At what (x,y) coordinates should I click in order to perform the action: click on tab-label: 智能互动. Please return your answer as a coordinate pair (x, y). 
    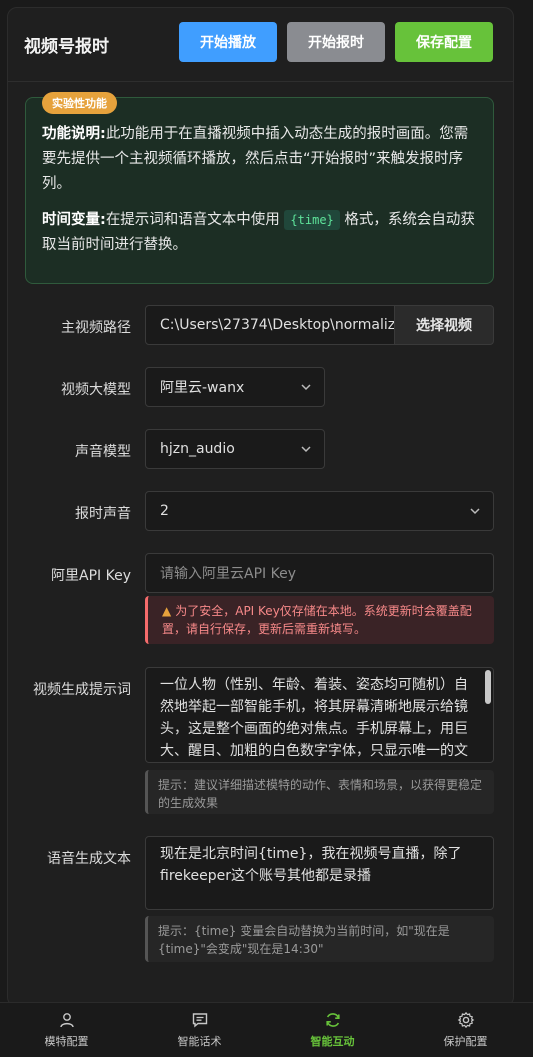
    Looking at the image, I should click on (332, 1041).